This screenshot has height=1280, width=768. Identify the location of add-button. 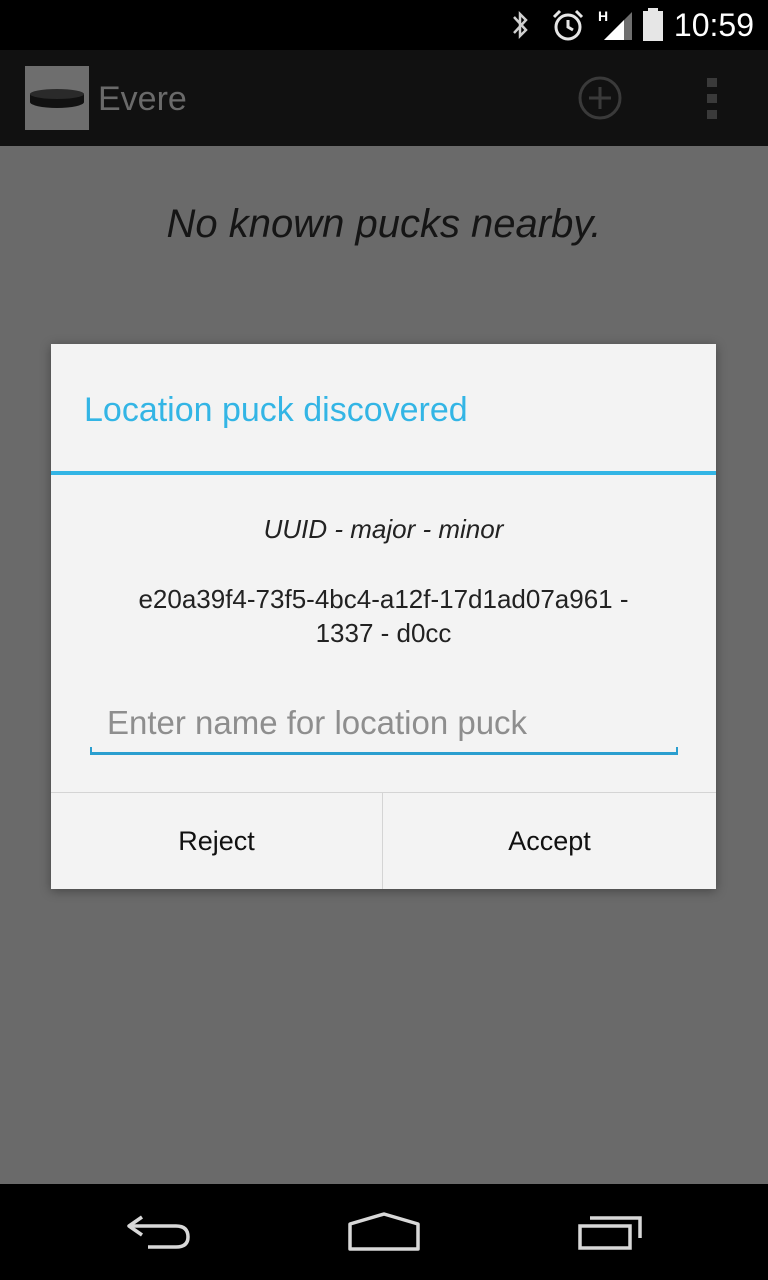
(600, 98).